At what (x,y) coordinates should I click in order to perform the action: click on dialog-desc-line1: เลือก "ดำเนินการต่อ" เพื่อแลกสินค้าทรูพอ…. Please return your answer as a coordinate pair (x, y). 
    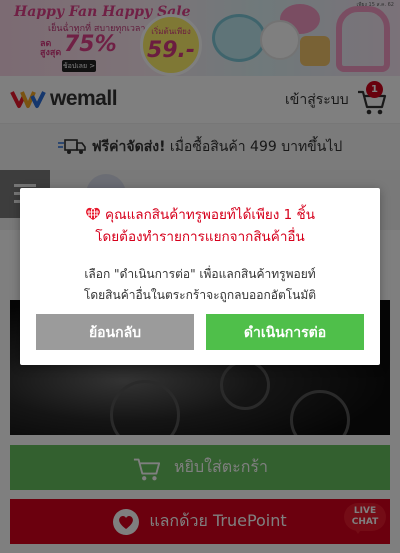
    Looking at the image, I should click on (200, 274).